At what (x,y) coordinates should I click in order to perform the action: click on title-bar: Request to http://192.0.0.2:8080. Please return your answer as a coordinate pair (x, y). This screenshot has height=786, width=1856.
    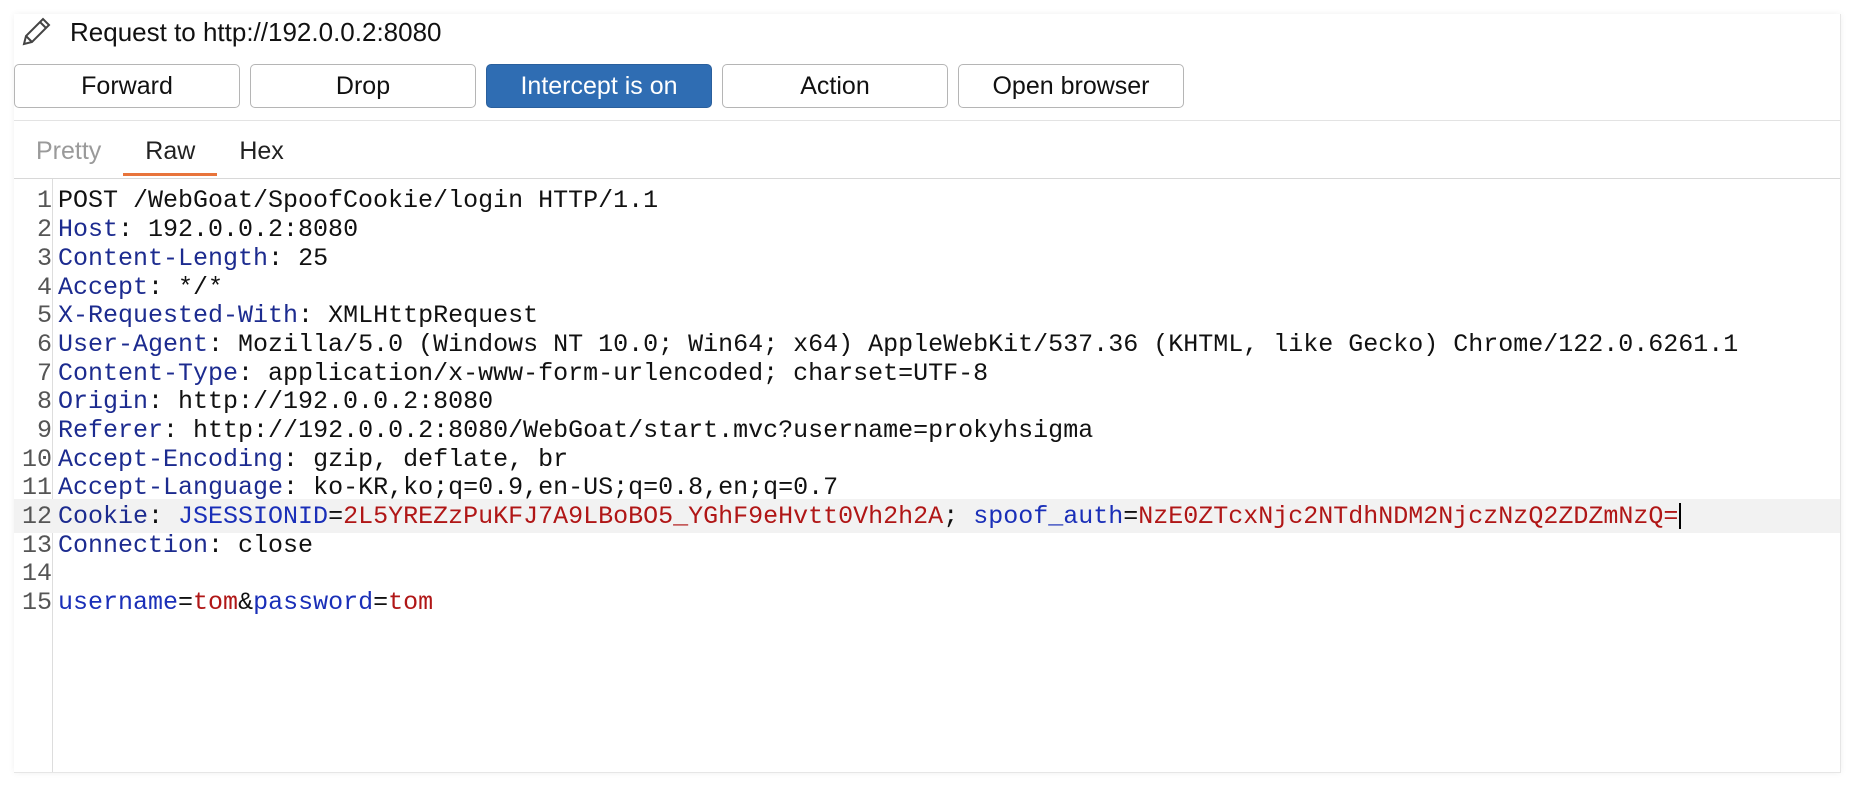
    Looking at the image, I should click on (927, 32).